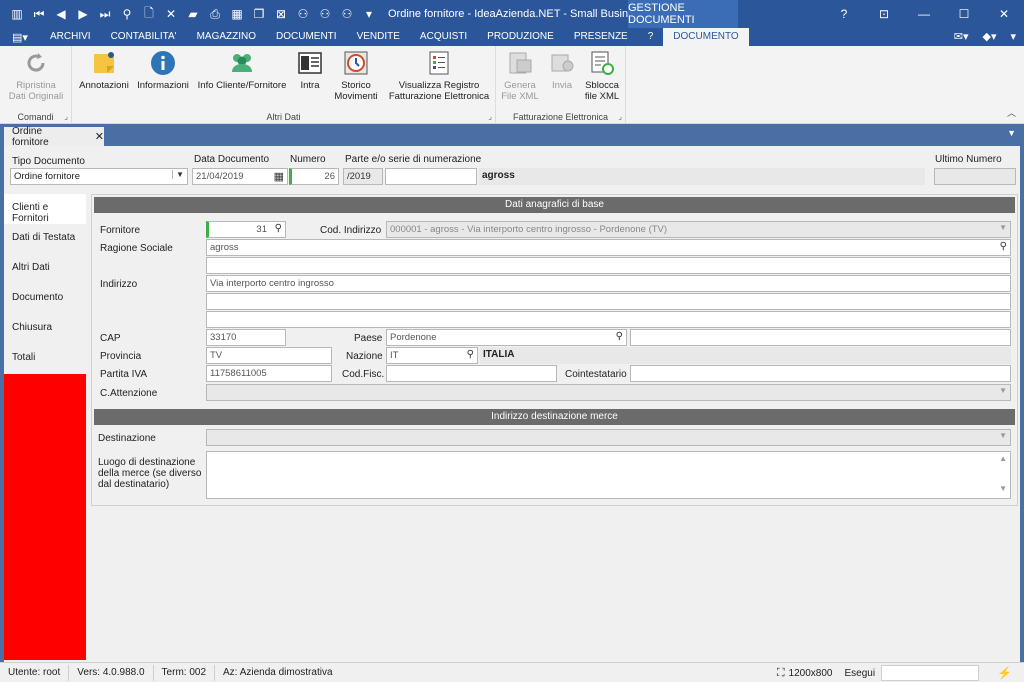 The height and width of the screenshot is (682, 1024). Describe the element at coordinates (608, 392) in the screenshot. I see `c-attenzione-select: ▼` at that location.